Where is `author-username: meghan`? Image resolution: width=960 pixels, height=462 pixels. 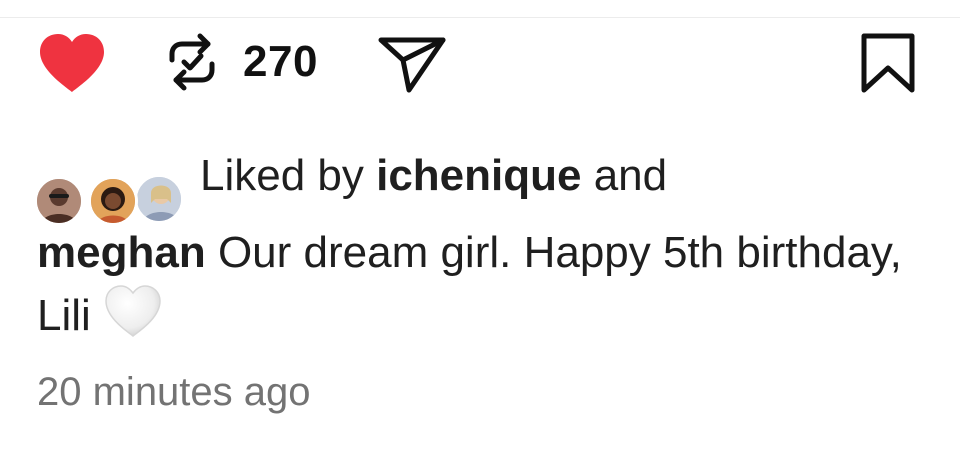 author-username: meghan is located at coordinates (121, 252).